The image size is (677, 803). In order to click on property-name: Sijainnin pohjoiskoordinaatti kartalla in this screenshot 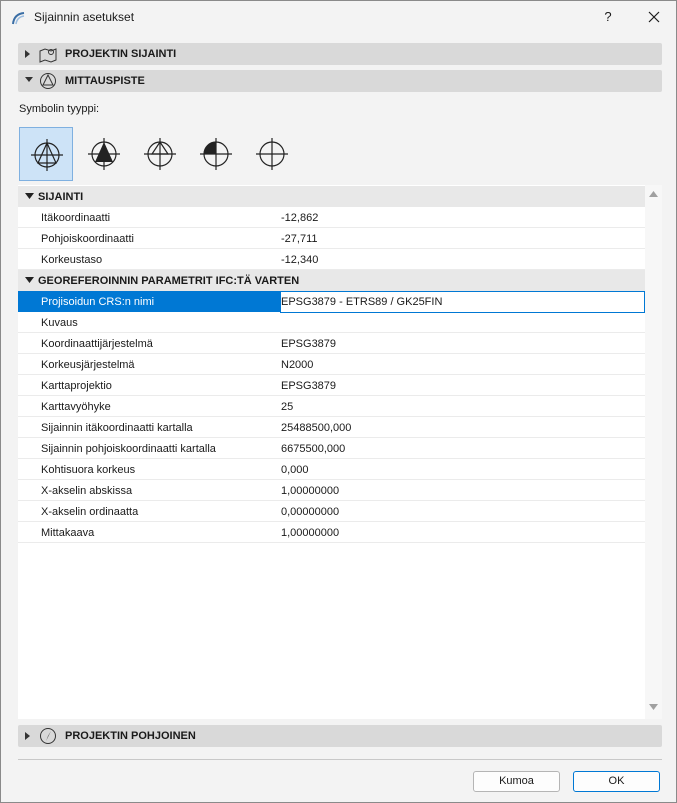, I will do `click(128, 449)`.